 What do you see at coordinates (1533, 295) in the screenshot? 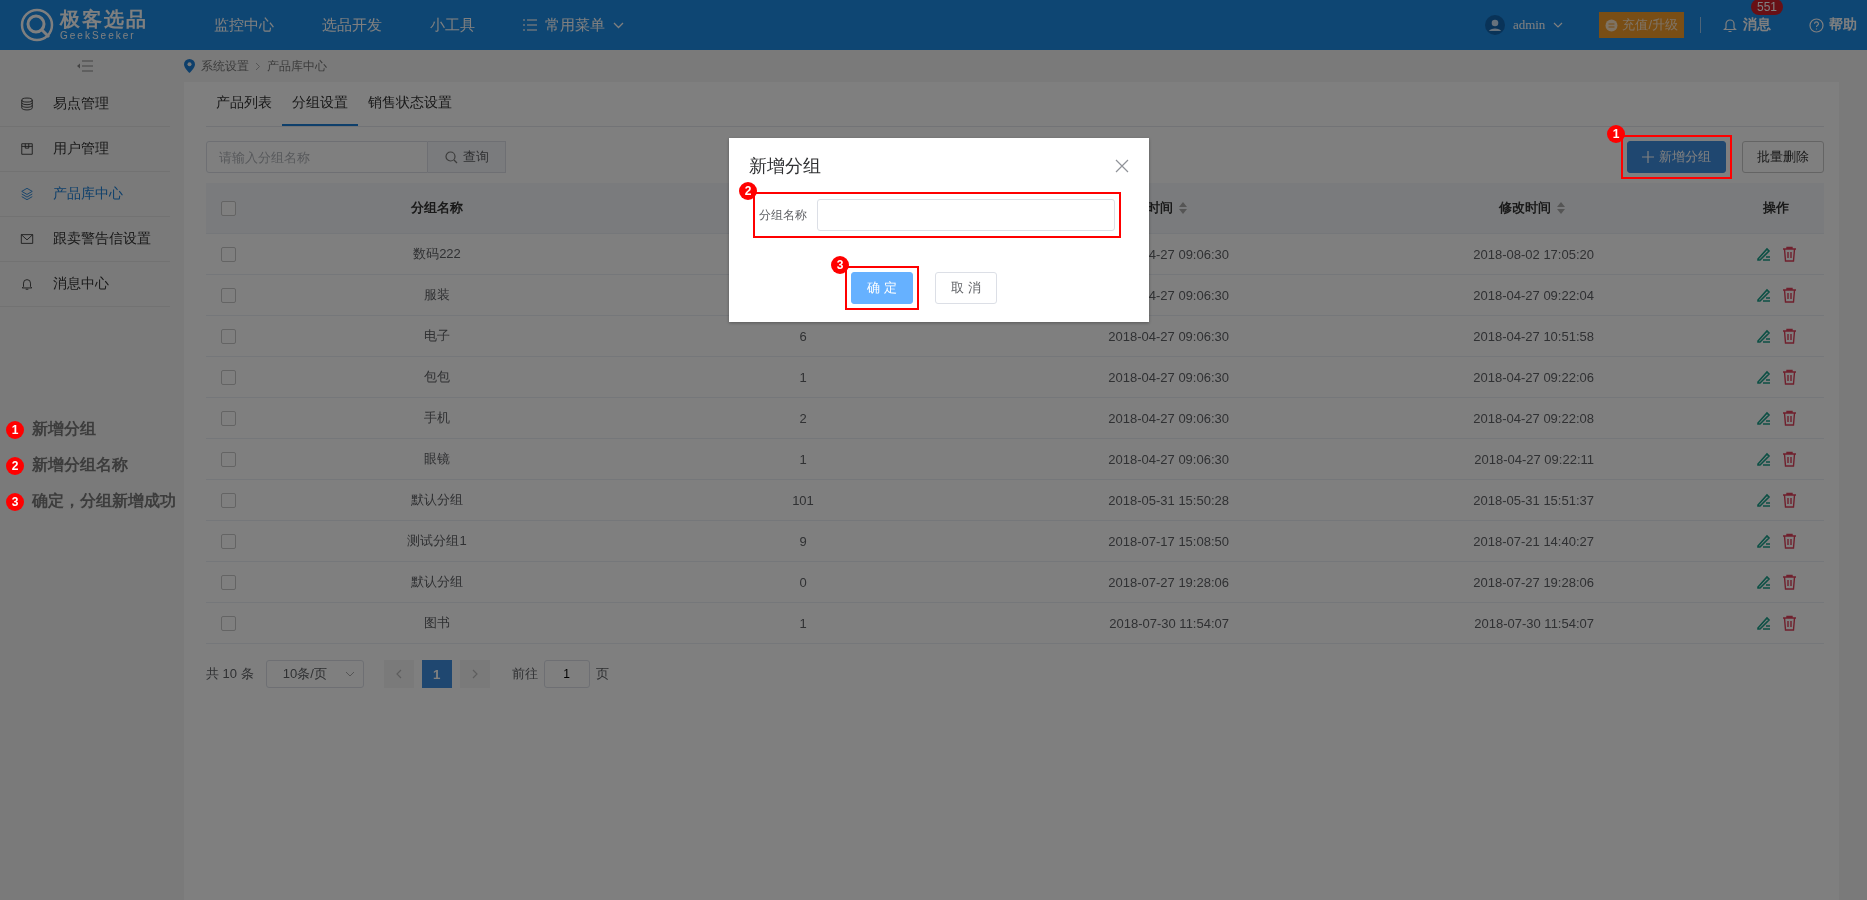
I see `table-cell-text: 2018-04-27 09:22:04` at bounding box center [1533, 295].